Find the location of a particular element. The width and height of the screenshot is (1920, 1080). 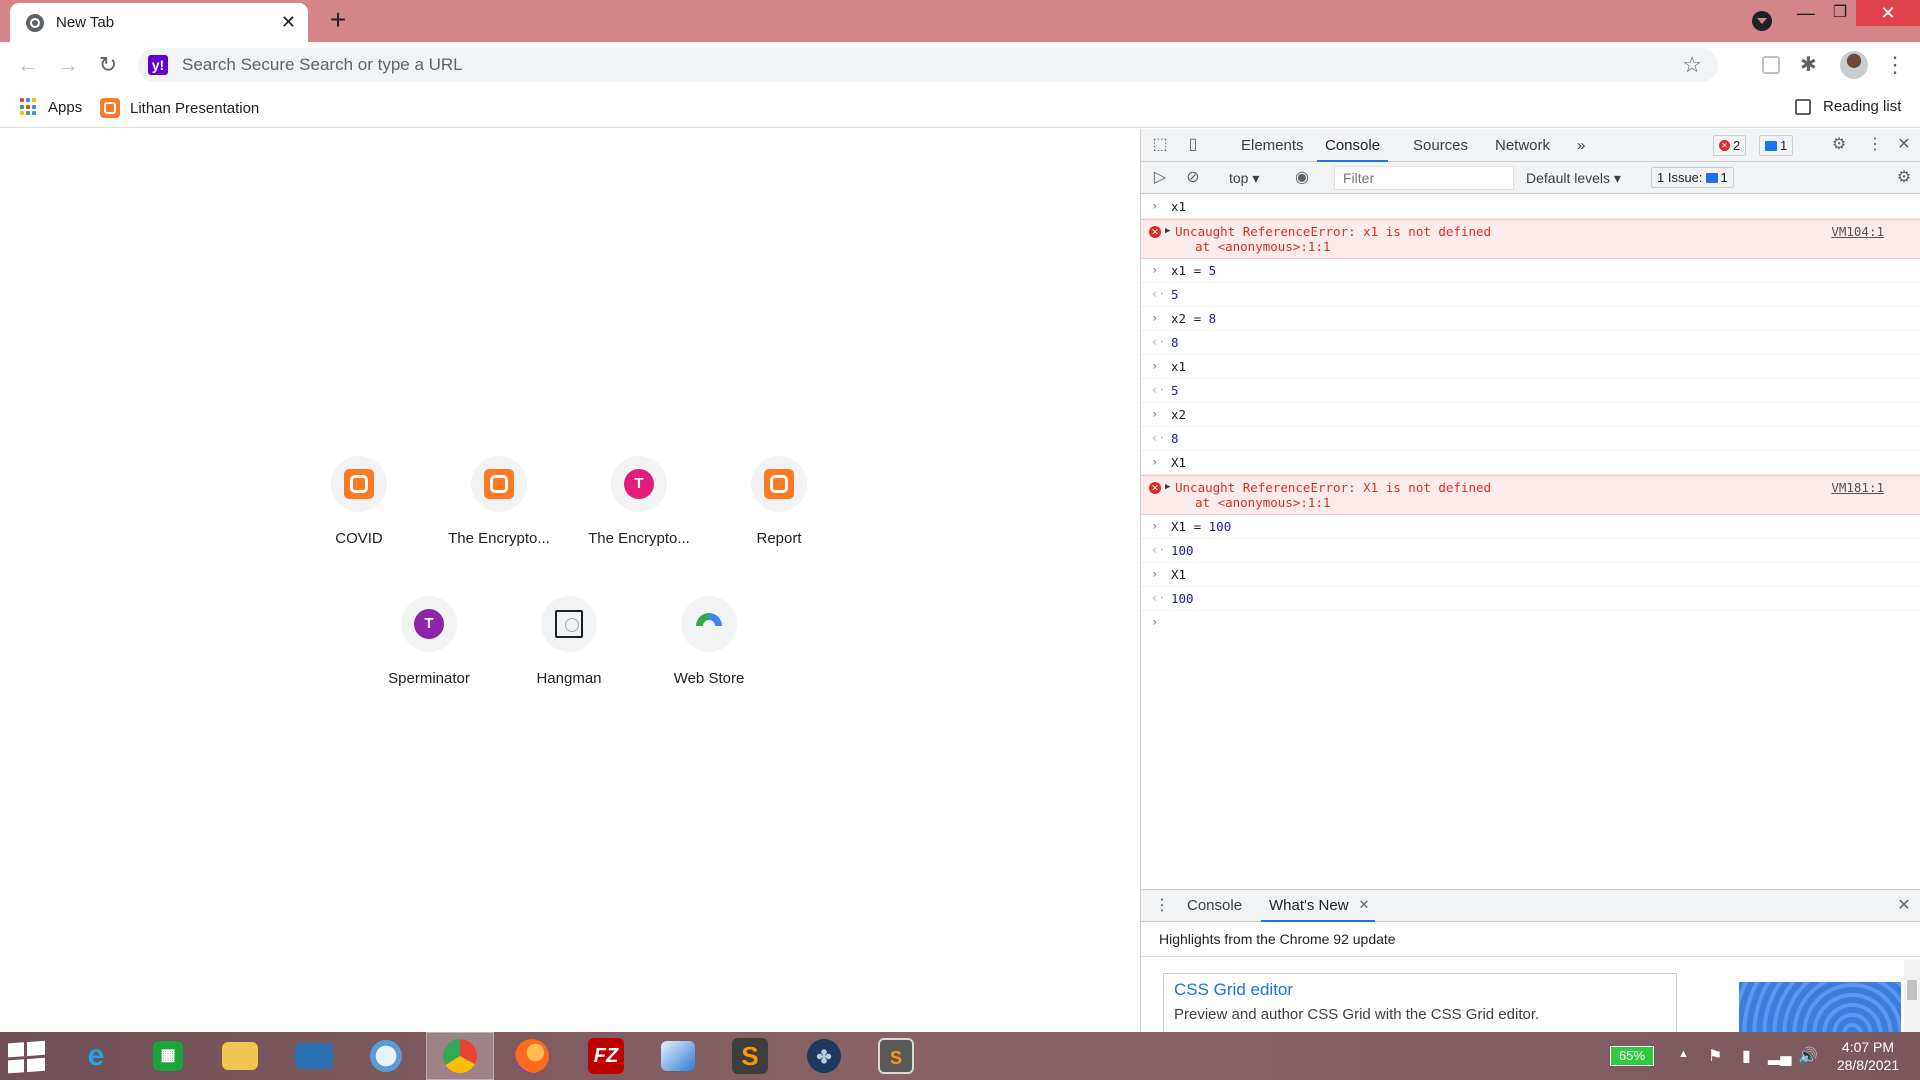

profile-avatar is located at coordinates (1854, 65).